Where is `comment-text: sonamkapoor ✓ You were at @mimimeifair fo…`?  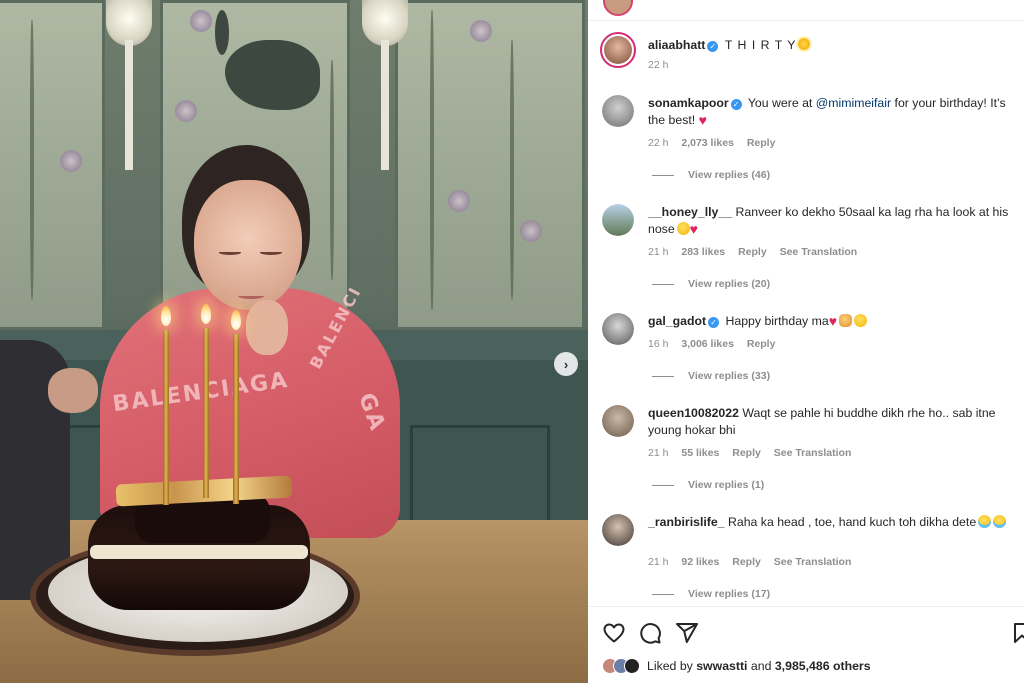
comment-text: sonamkapoor ✓ You were at @mimimeifair fo… is located at coordinates (830, 112).